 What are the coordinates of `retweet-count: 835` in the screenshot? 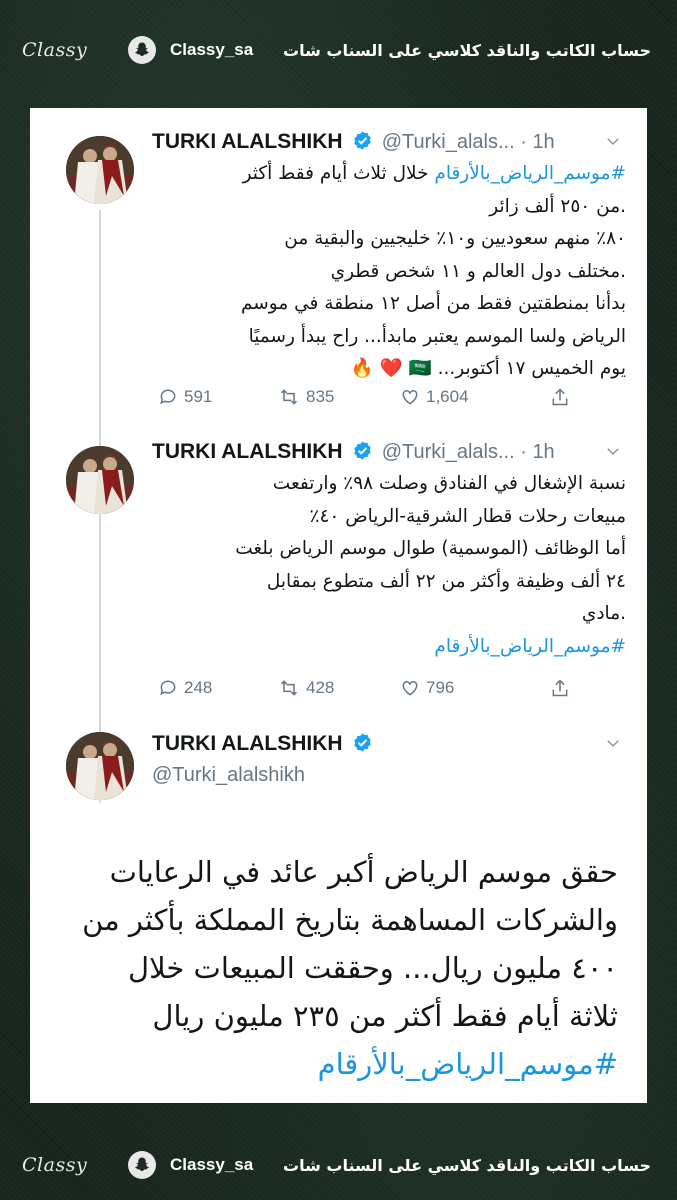 It's located at (320, 396).